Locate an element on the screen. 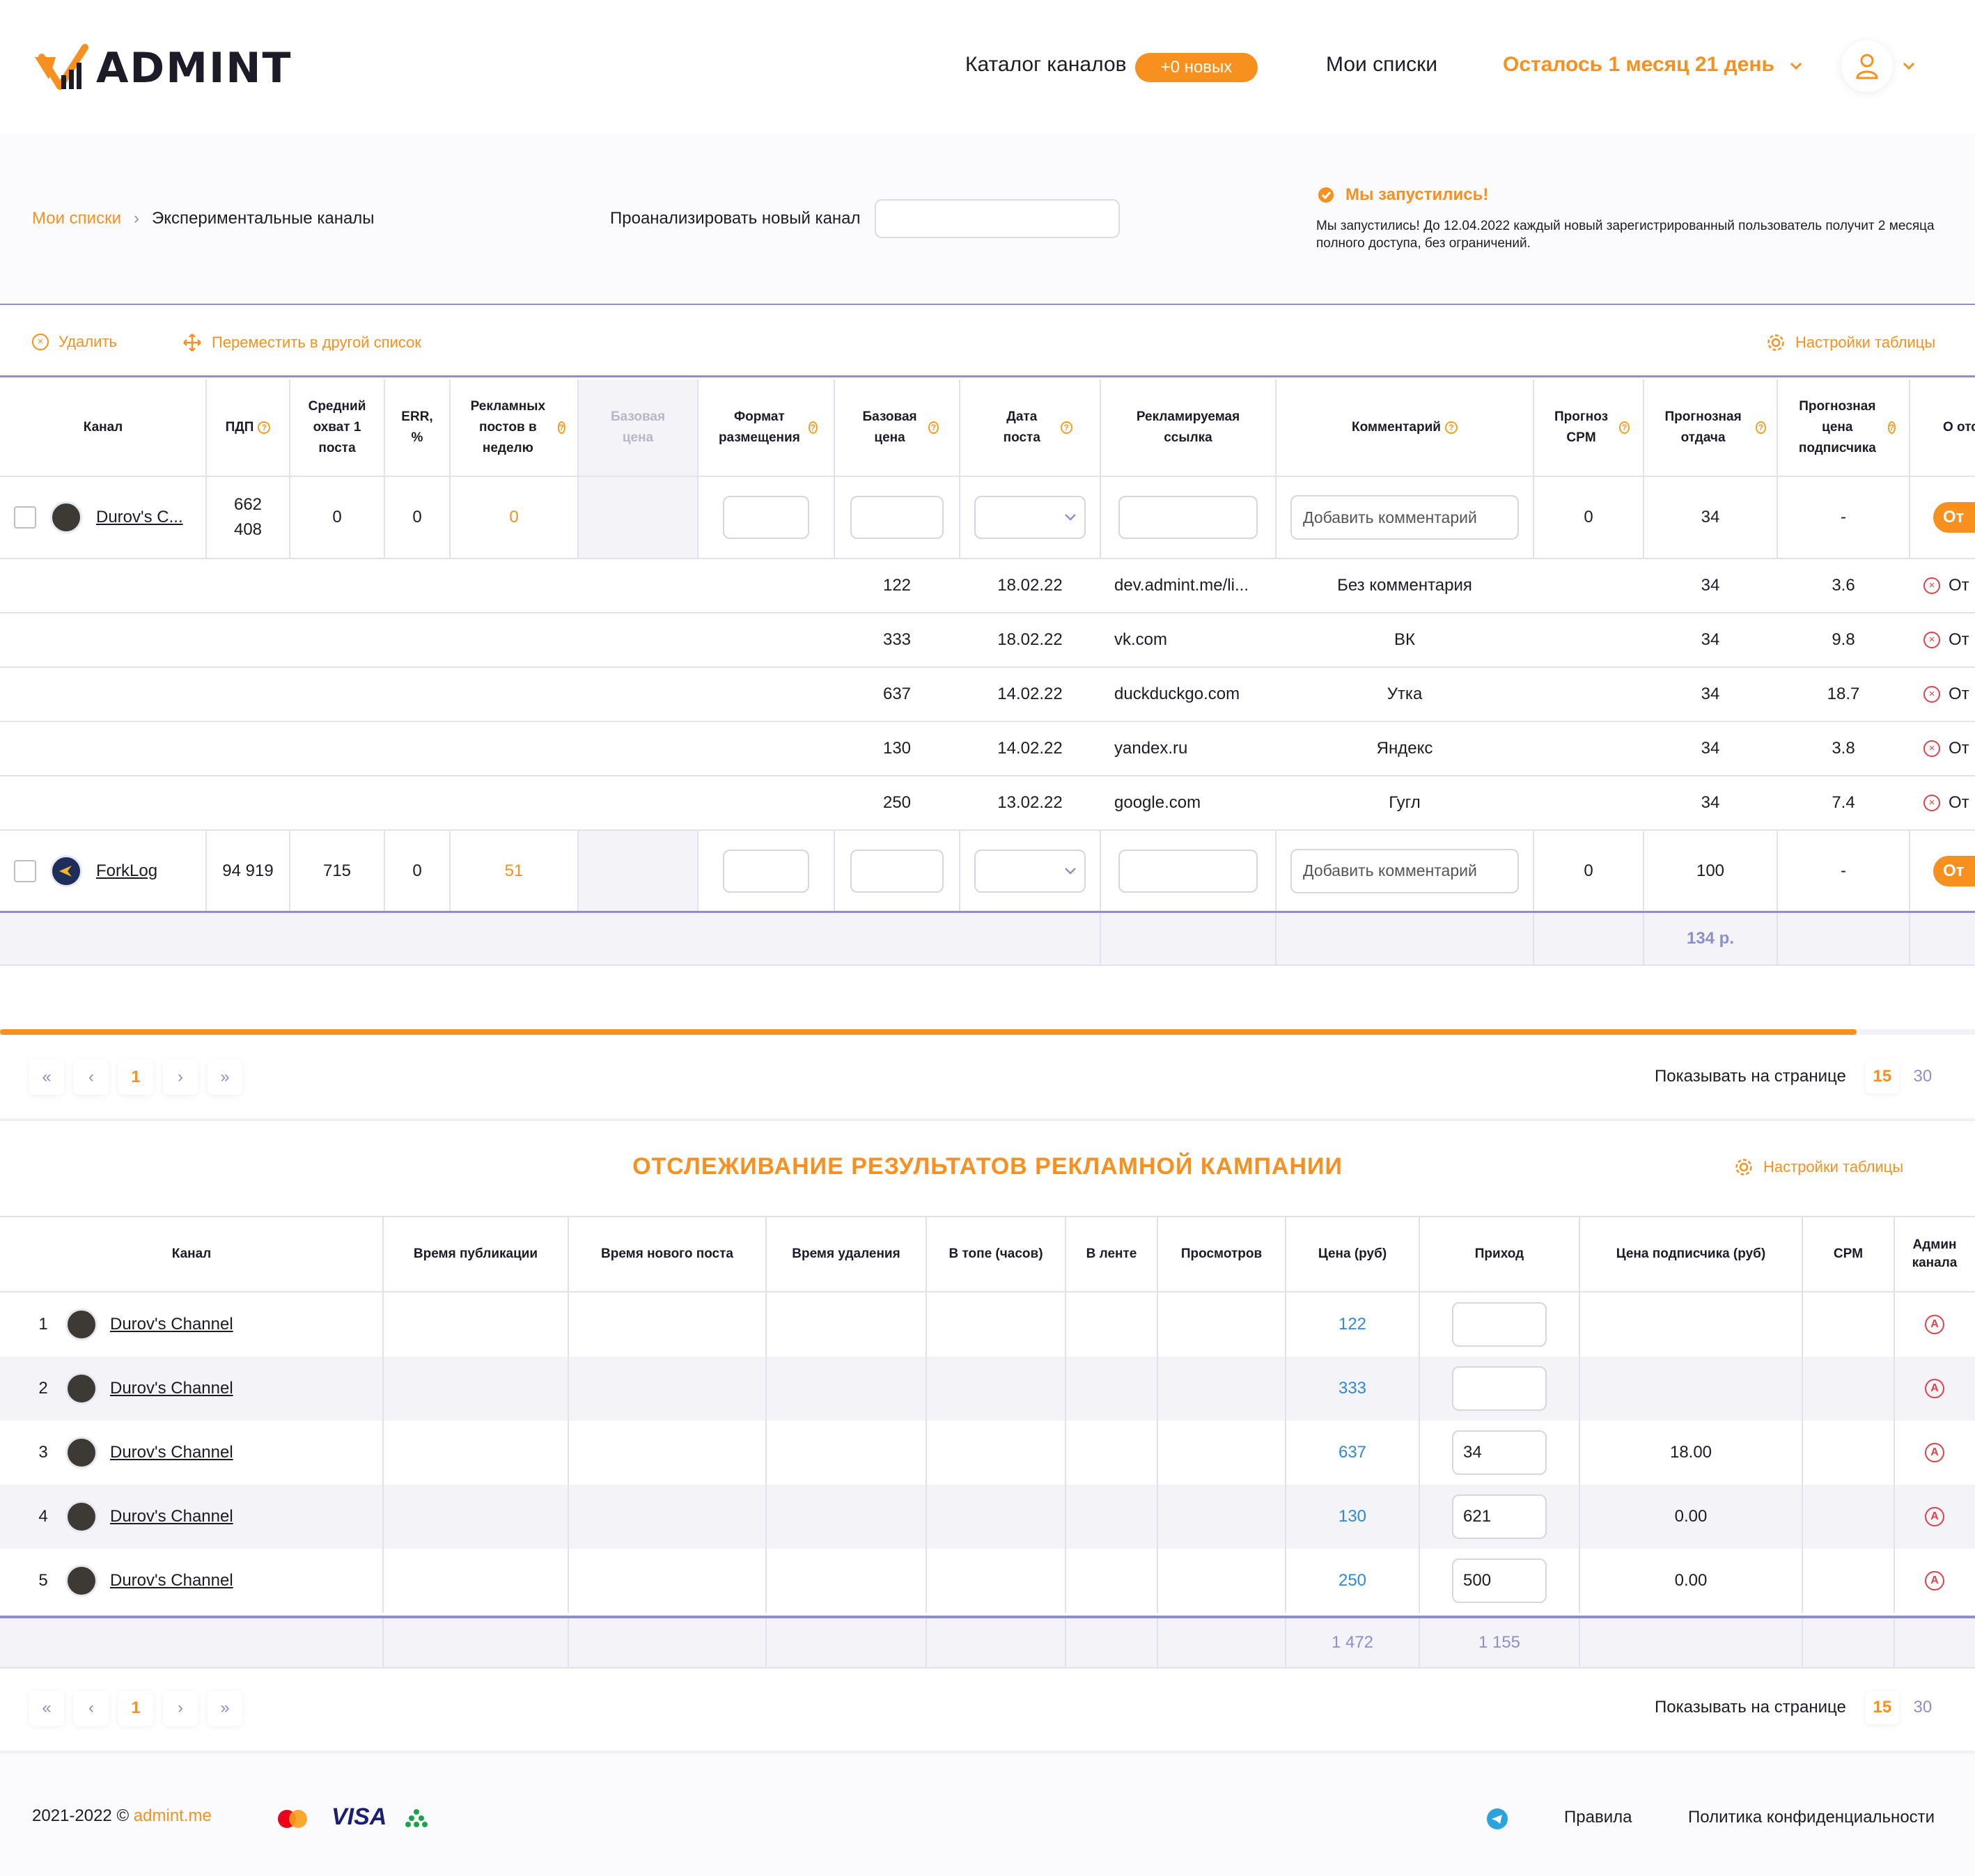 The image size is (1975, 1876). price-value: 250 is located at coordinates (1352, 1581).